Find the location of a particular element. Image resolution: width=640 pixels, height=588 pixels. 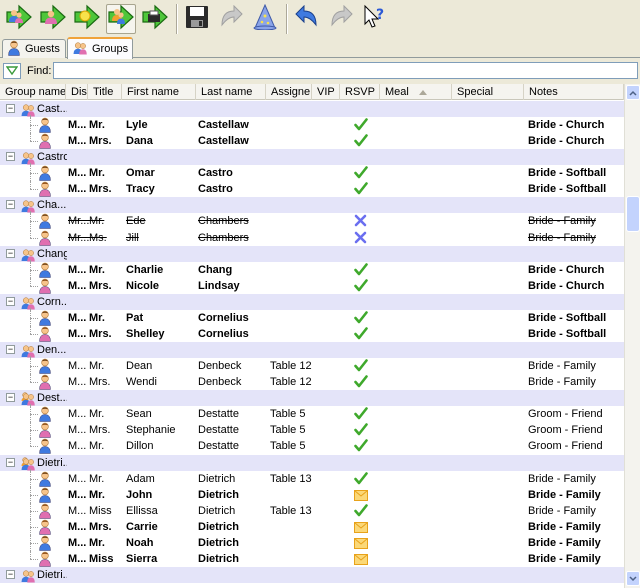

first-name-cell: Lyle is located at coordinates (137, 125).